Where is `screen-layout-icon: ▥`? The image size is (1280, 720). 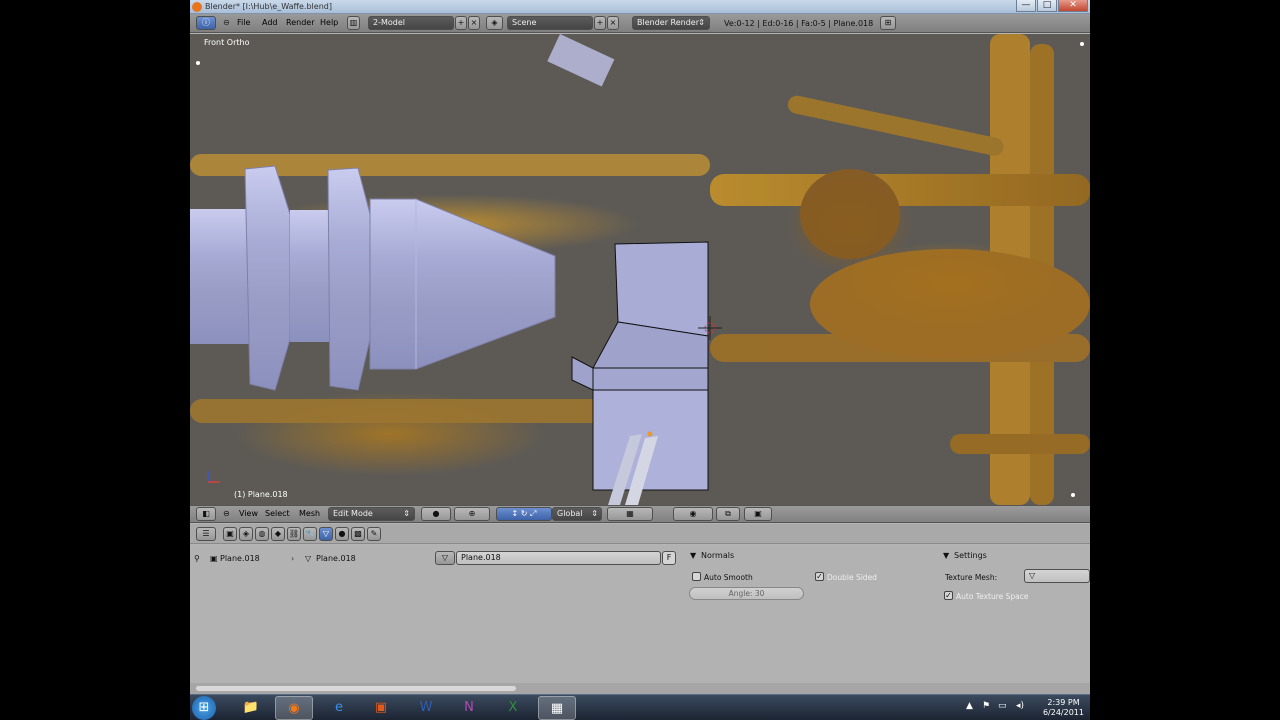
screen-layout-icon: ▥ is located at coordinates (353, 23).